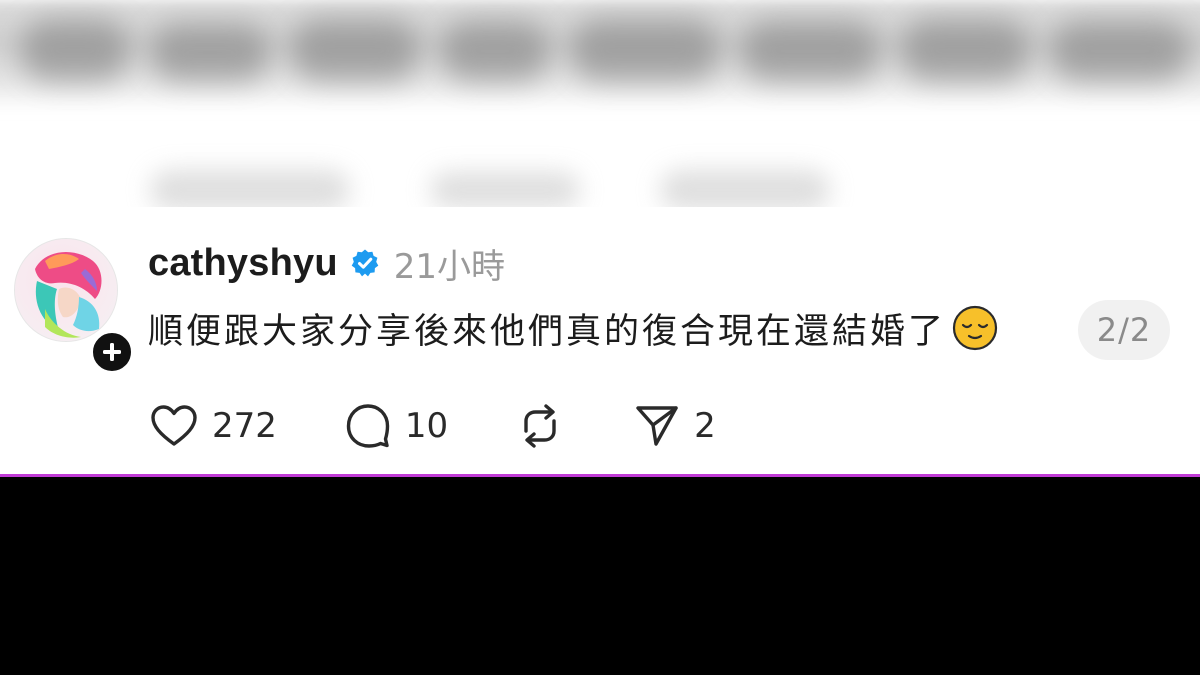 Image resolution: width=1200 pixels, height=675 pixels. What do you see at coordinates (244, 426) in the screenshot?
I see `like-count: 272` at bounding box center [244, 426].